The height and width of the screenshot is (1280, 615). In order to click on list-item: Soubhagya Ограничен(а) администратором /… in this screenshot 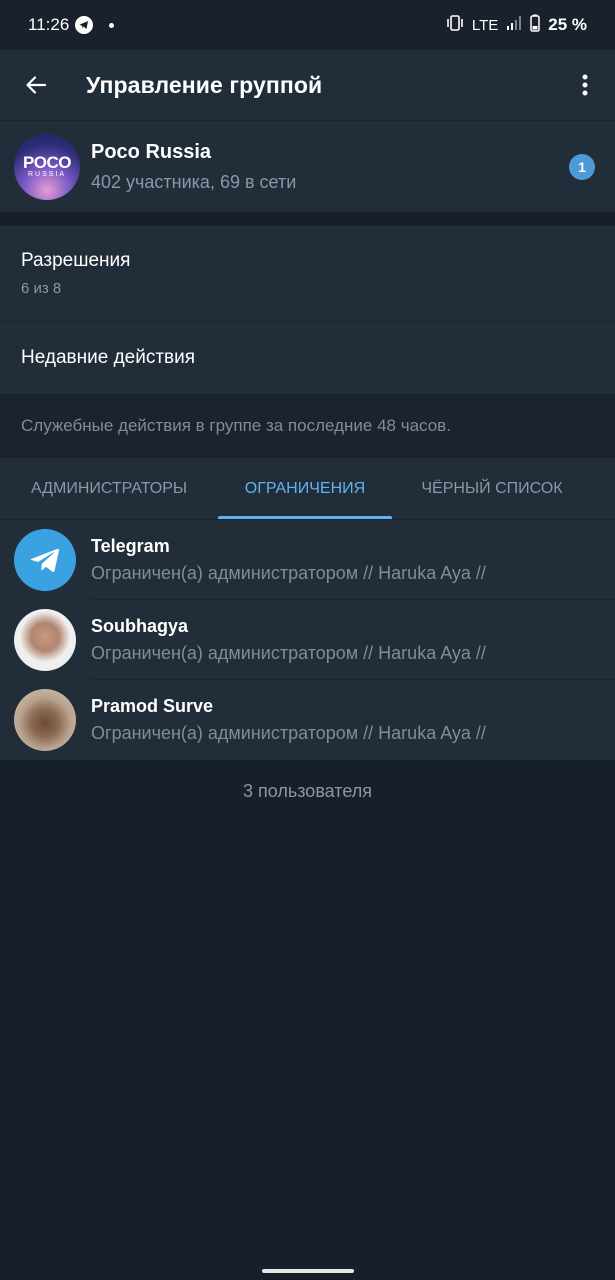, I will do `click(307, 640)`.